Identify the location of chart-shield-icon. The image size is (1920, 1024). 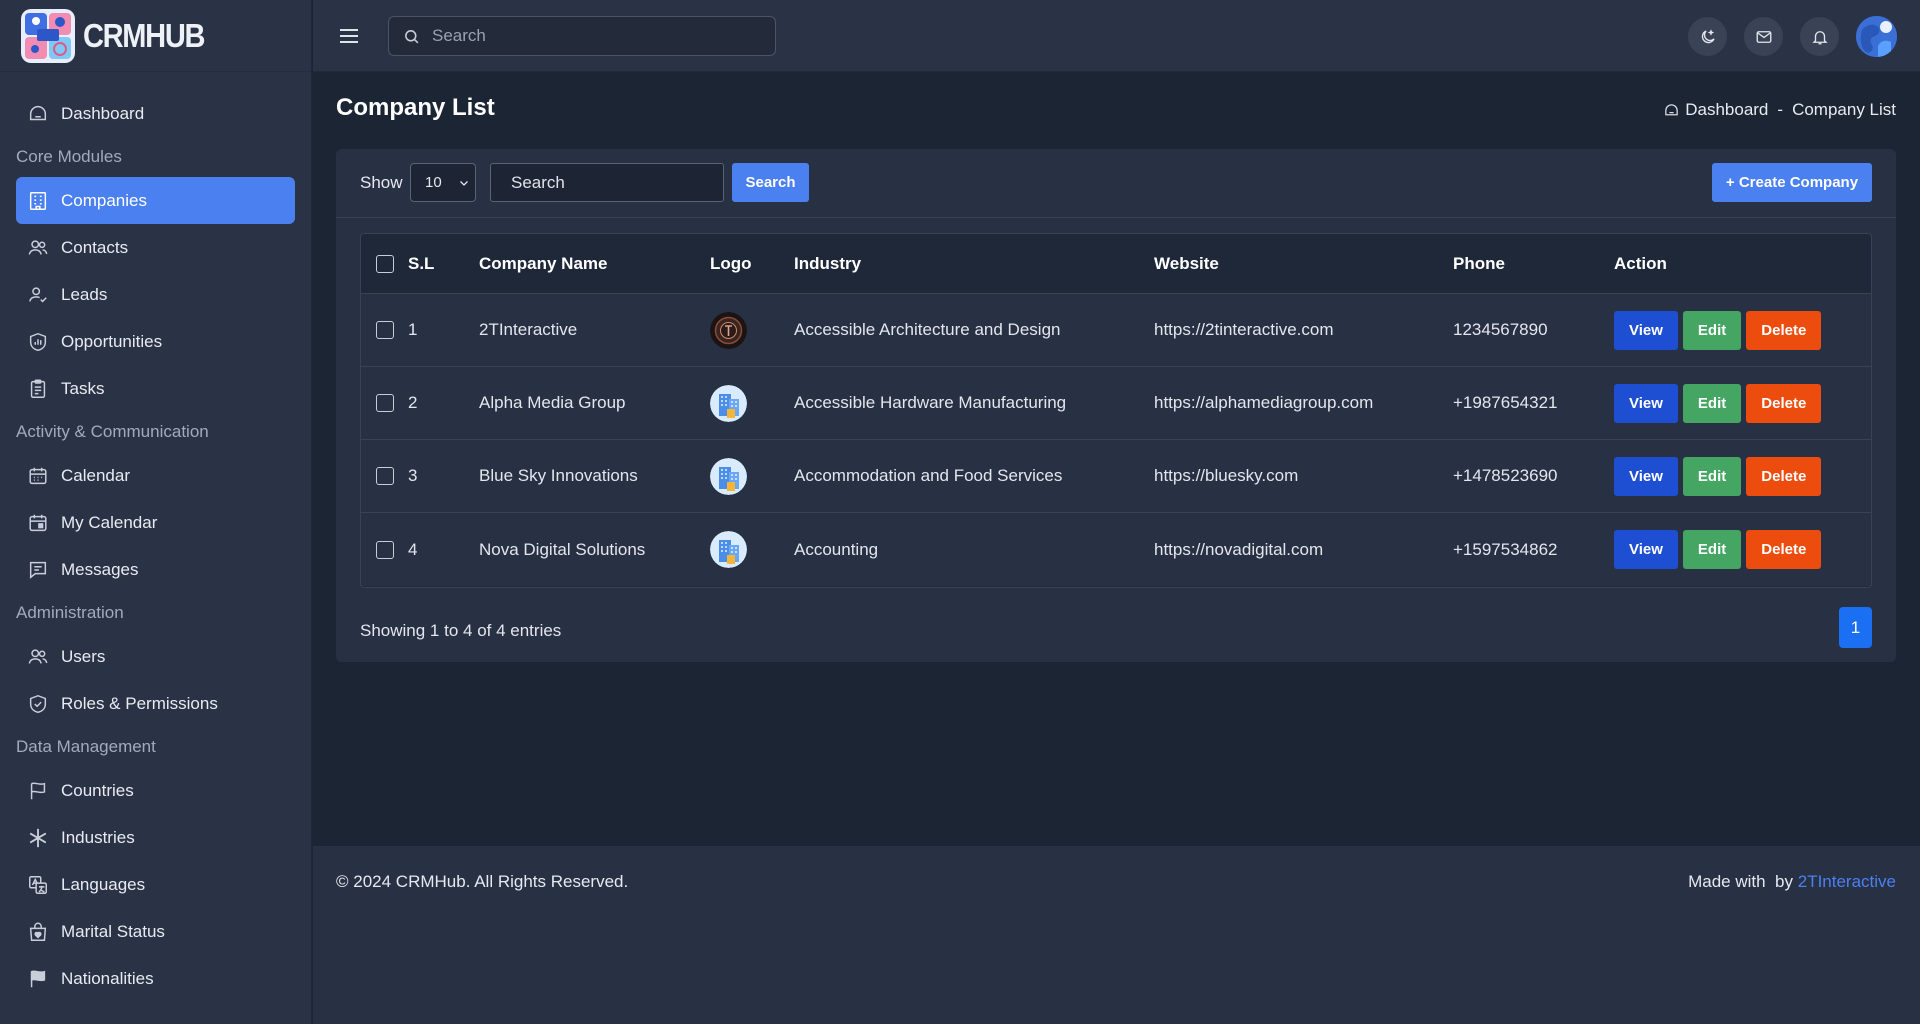
(38, 342).